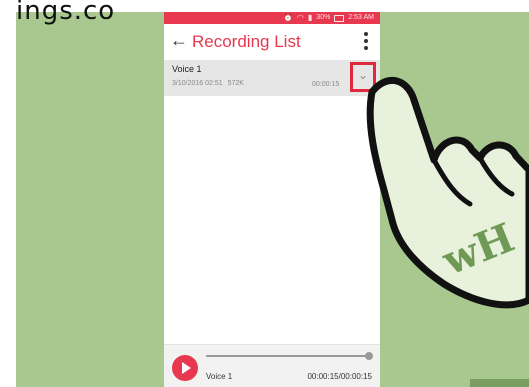 Image resolution: width=529 pixels, height=387 pixels. Describe the element at coordinates (197, 83) in the screenshot. I see `recording-date: 3/10/2016 02:51` at that location.